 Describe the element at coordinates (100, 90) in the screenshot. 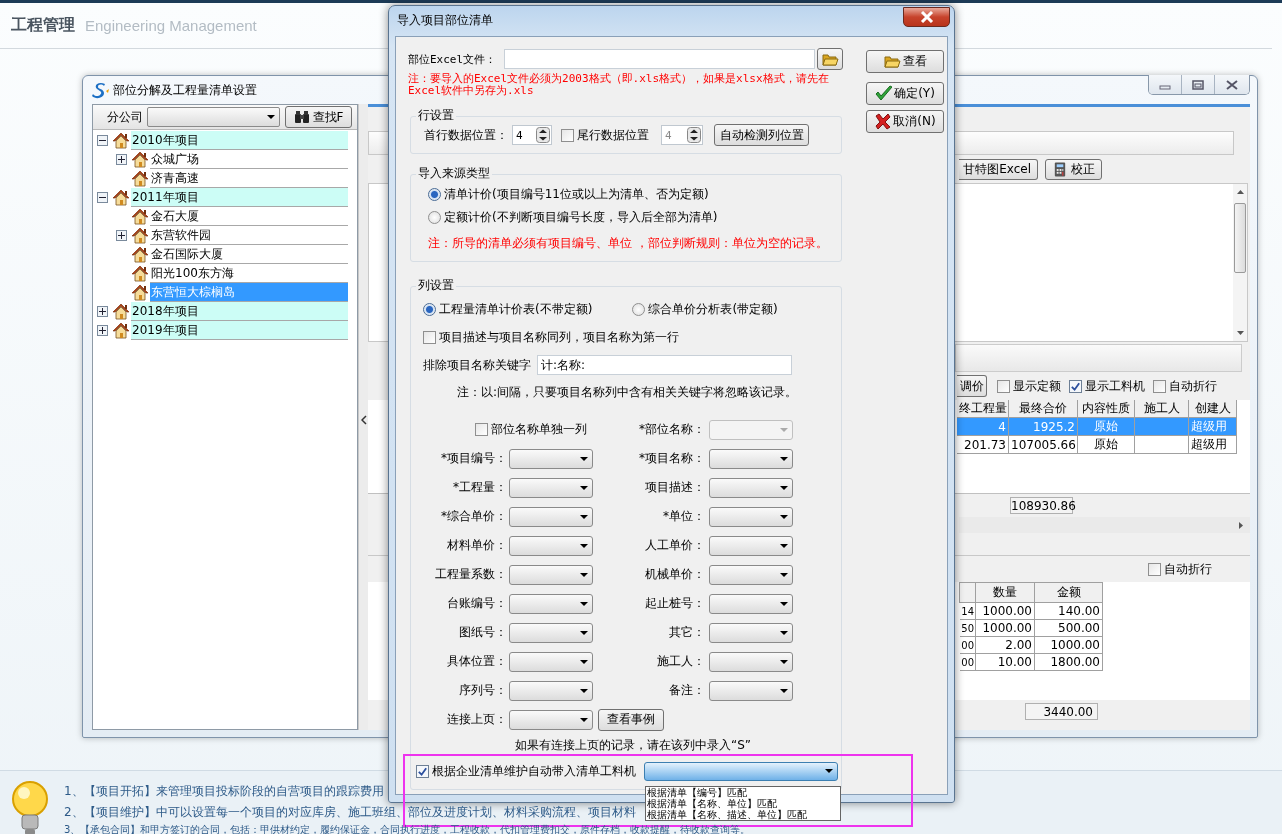

I see `logo-icon` at that location.